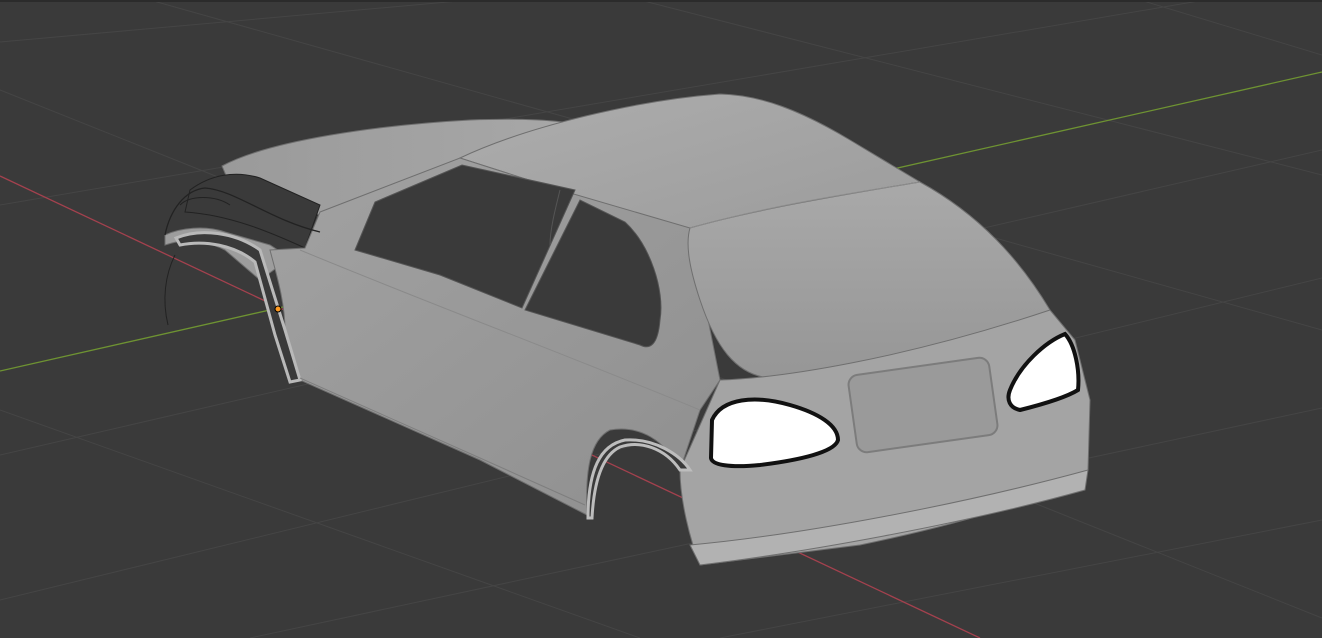 This screenshot has height=638, width=1322. Describe the element at coordinates (661, 1) in the screenshot. I see `viewport-header-edge` at that location.